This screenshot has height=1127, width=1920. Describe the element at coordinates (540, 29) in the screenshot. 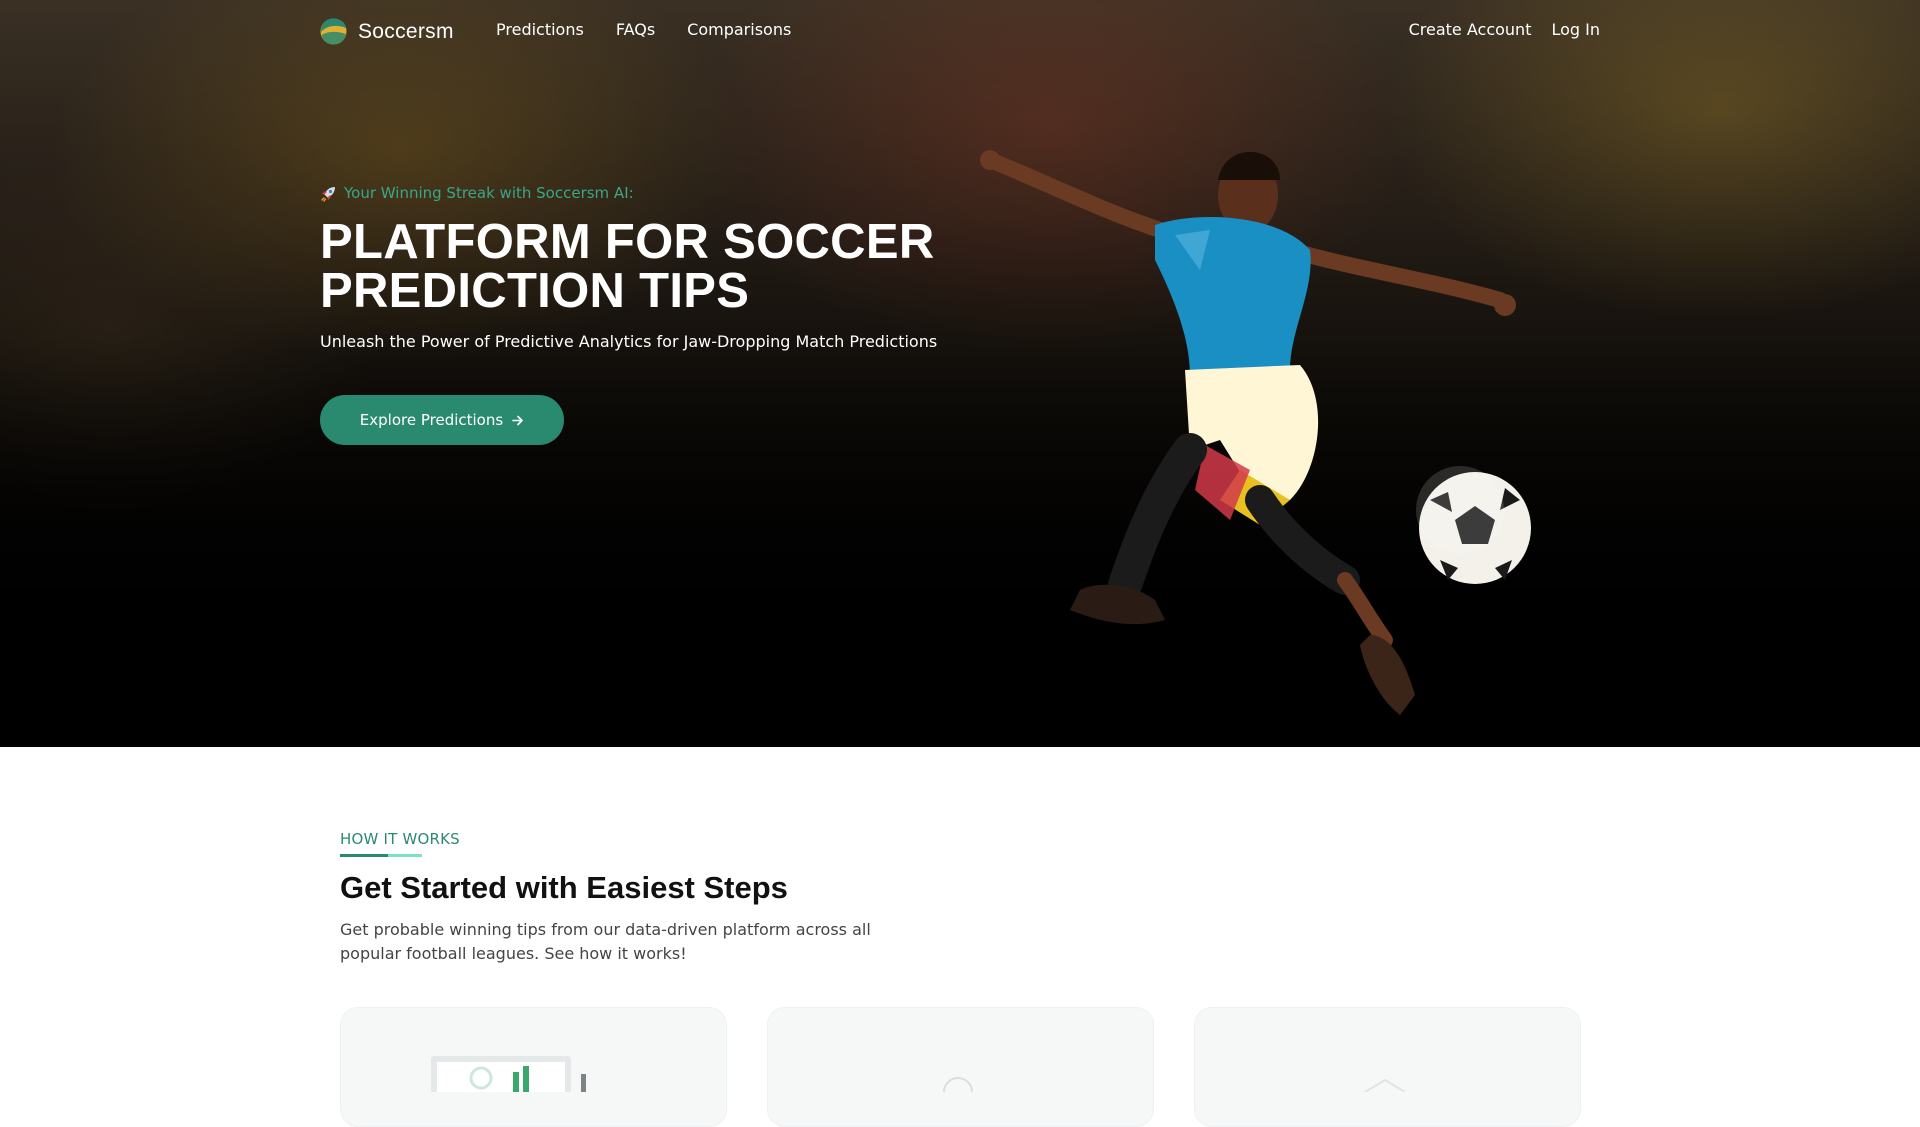

I see `nav-link-predictions: Predictions` at that location.